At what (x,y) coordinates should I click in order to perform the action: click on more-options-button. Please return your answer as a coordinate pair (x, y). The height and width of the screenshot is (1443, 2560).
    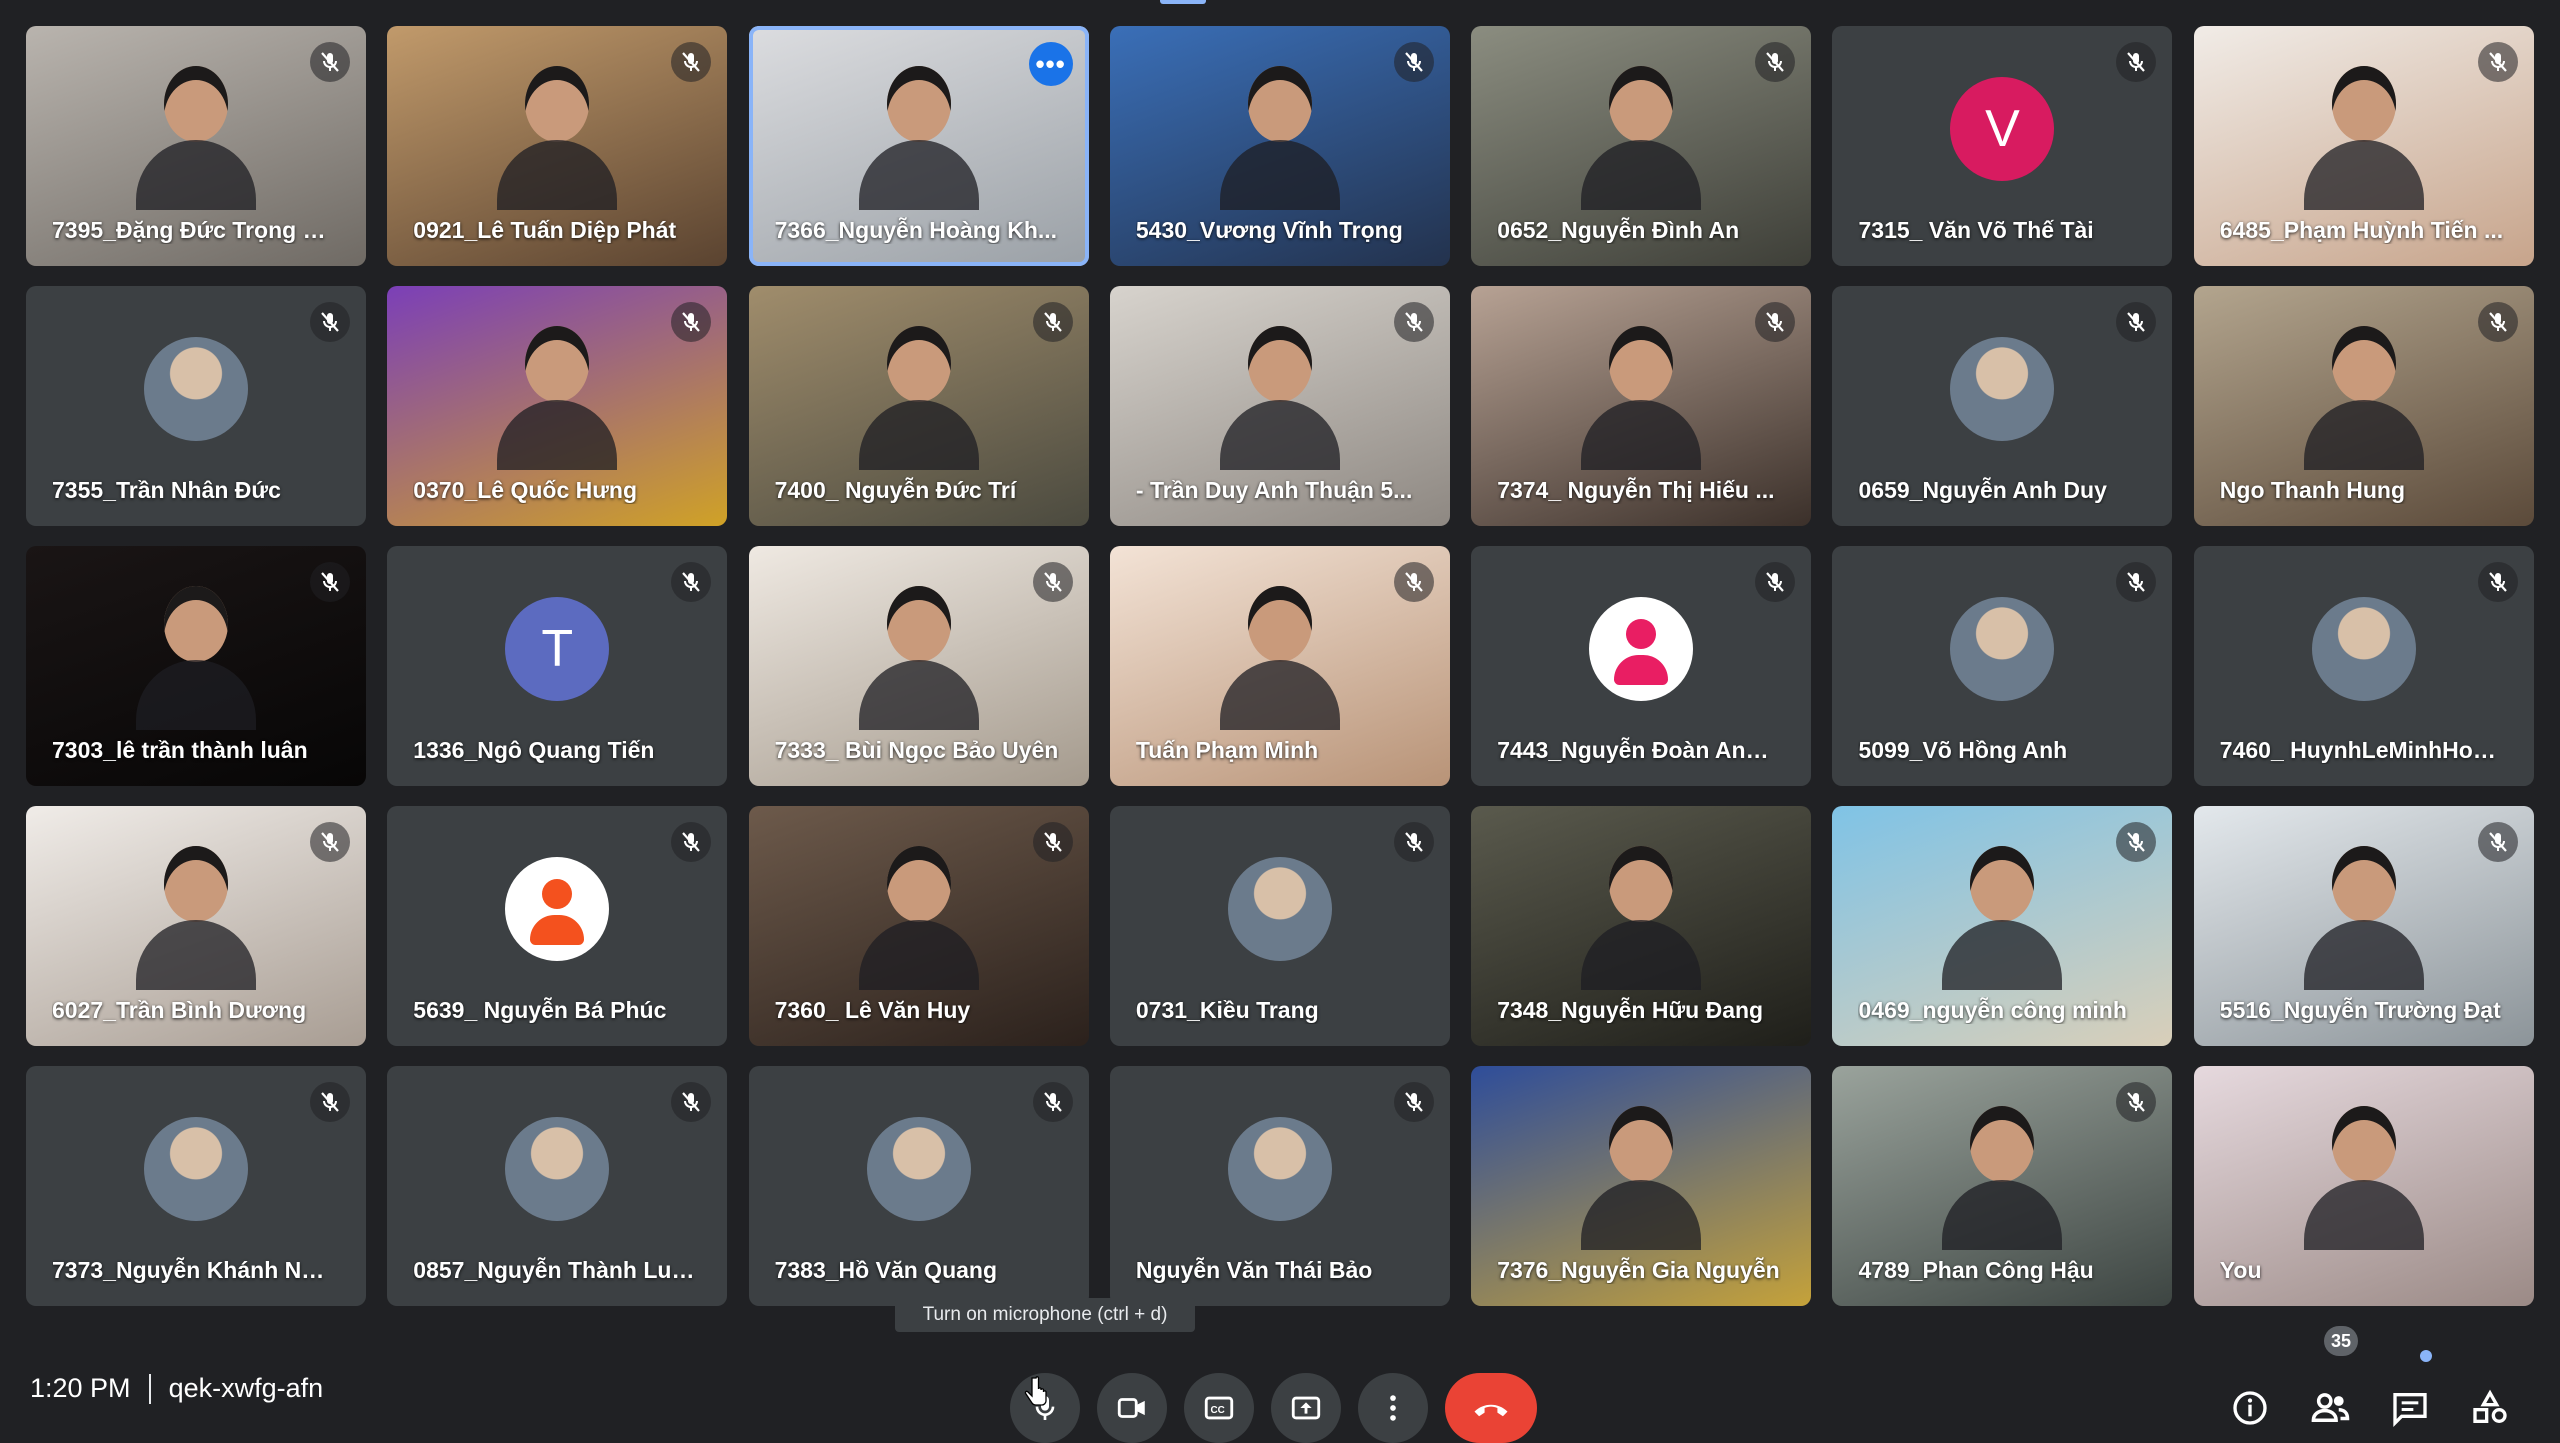
    Looking at the image, I should click on (1393, 1408).